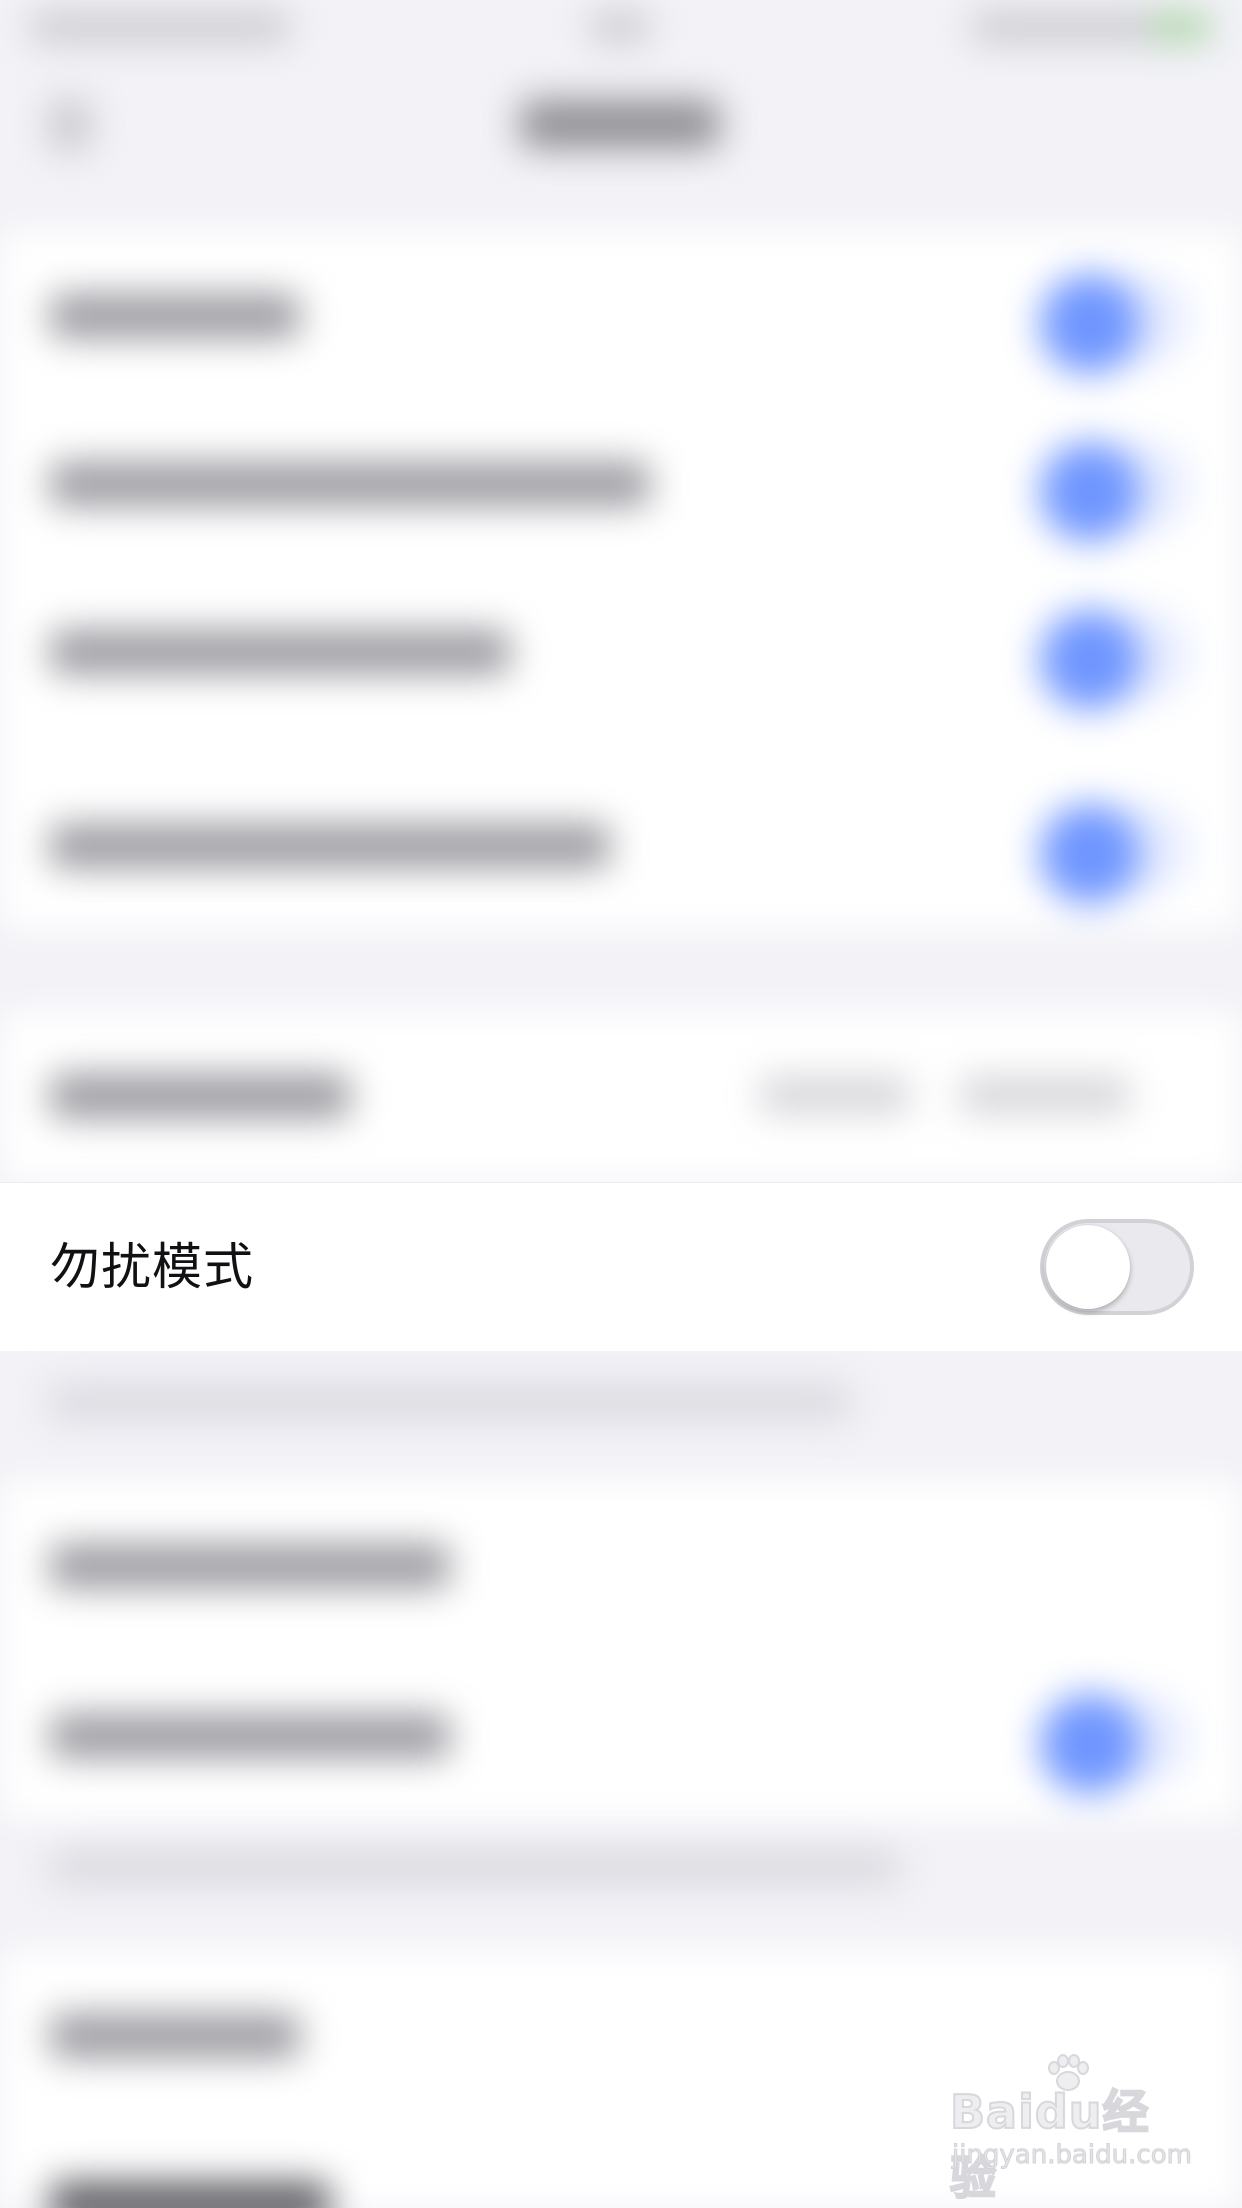  I want to click on do-not-disturb-toggle, so click(1117, 1267).